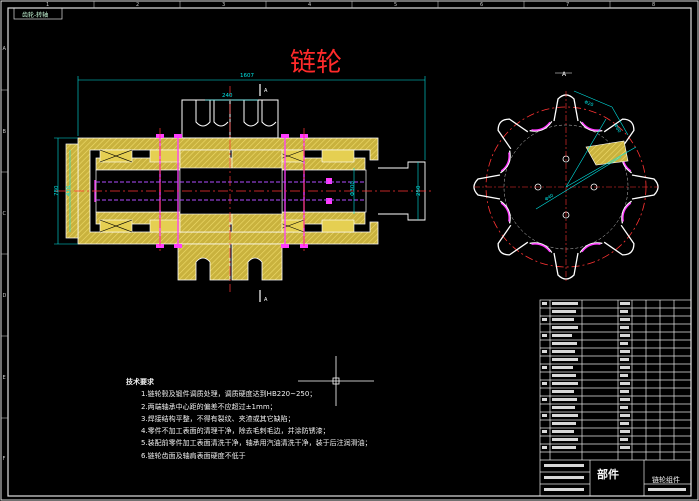  Describe the element at coordinates (309, 5) in the screenshot. I see `zone-number: 4` at that location.